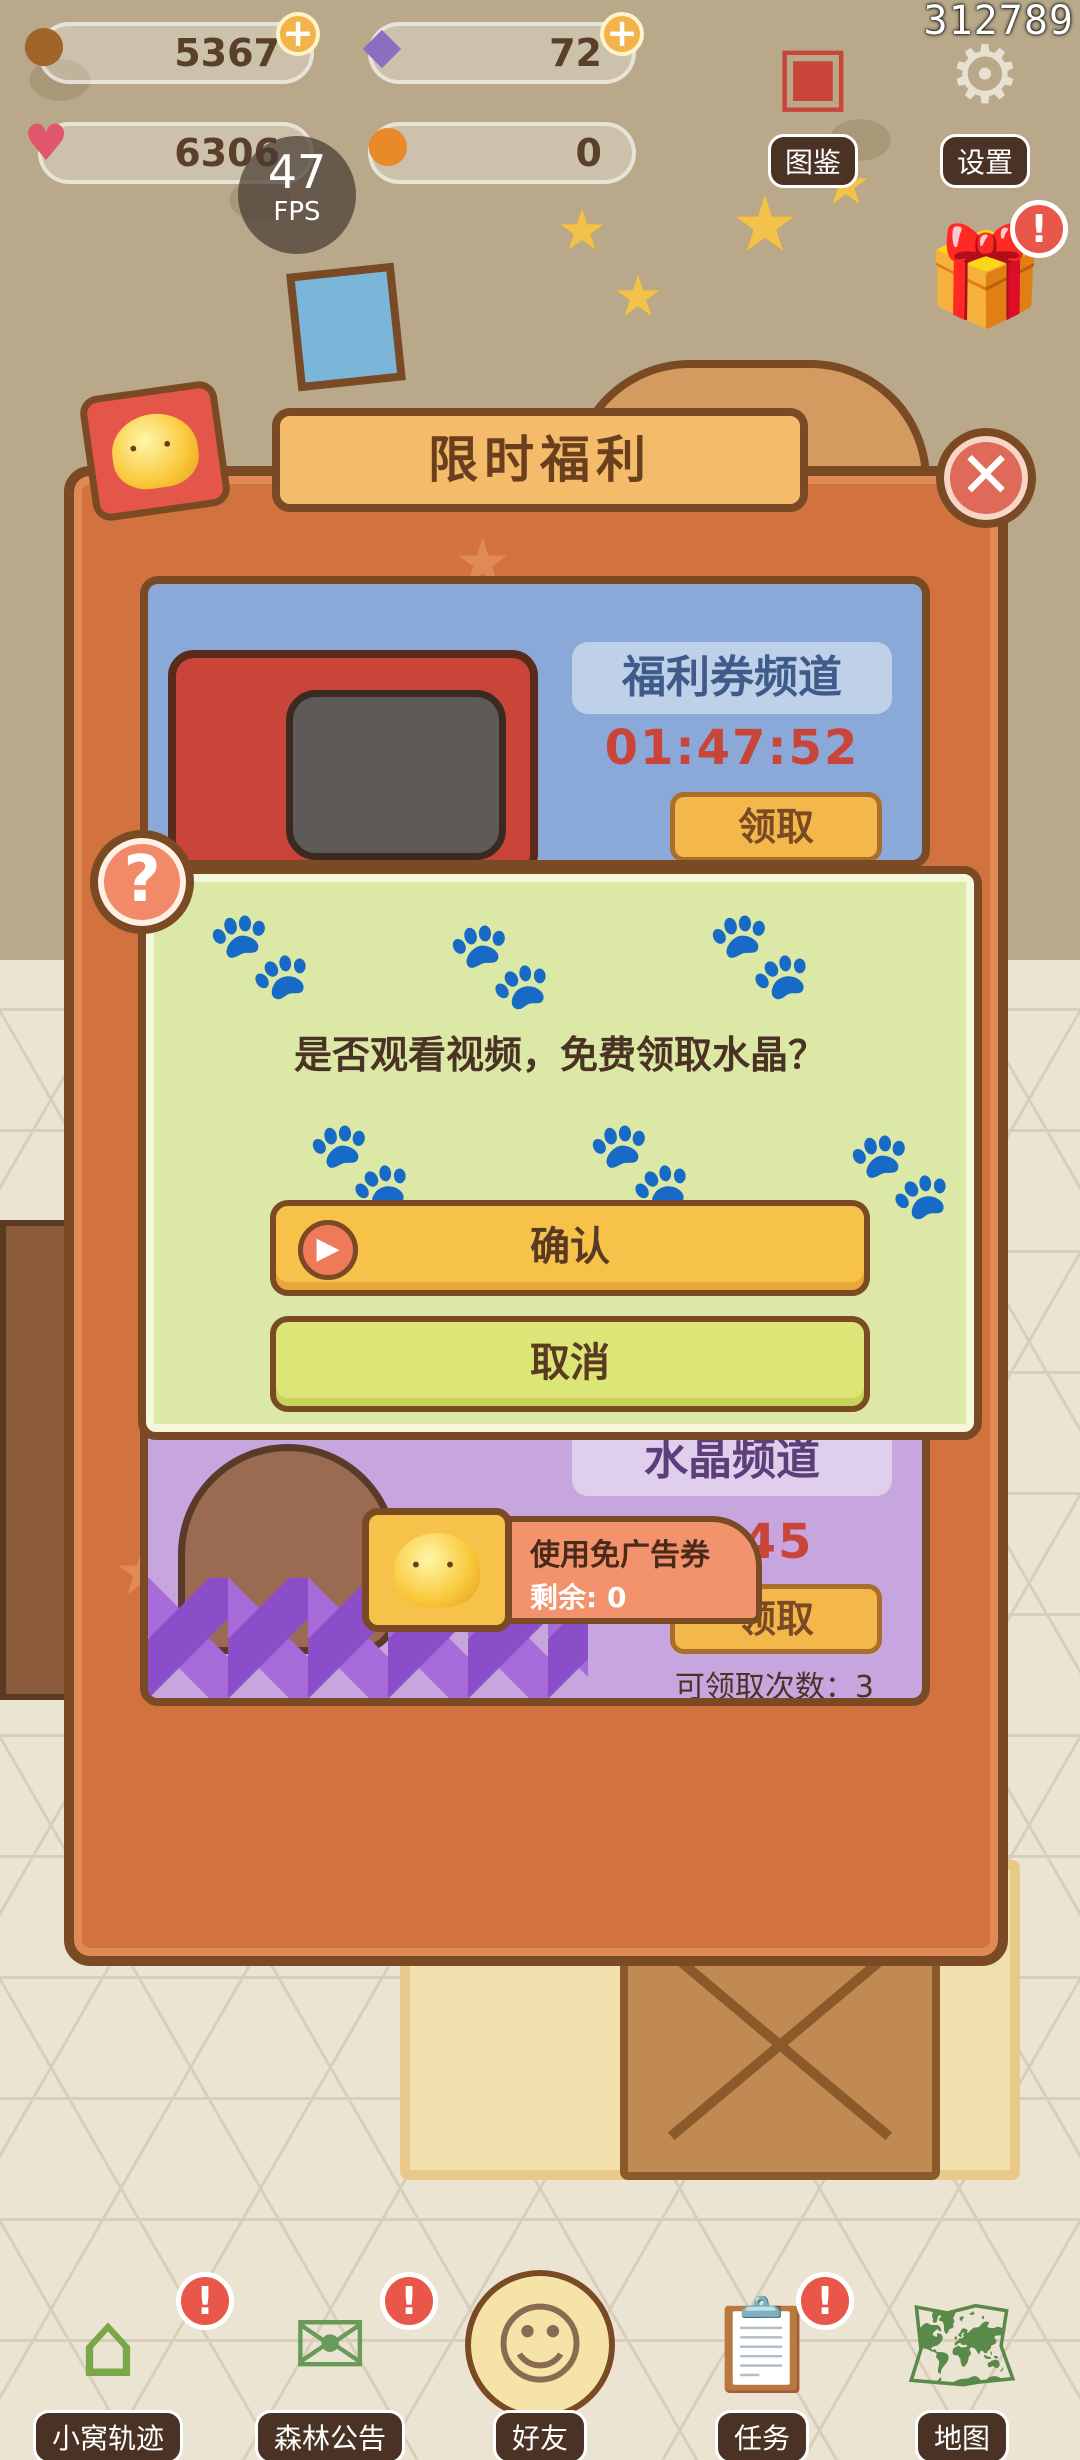  I want to click on tv-icon, so click(353, 755).